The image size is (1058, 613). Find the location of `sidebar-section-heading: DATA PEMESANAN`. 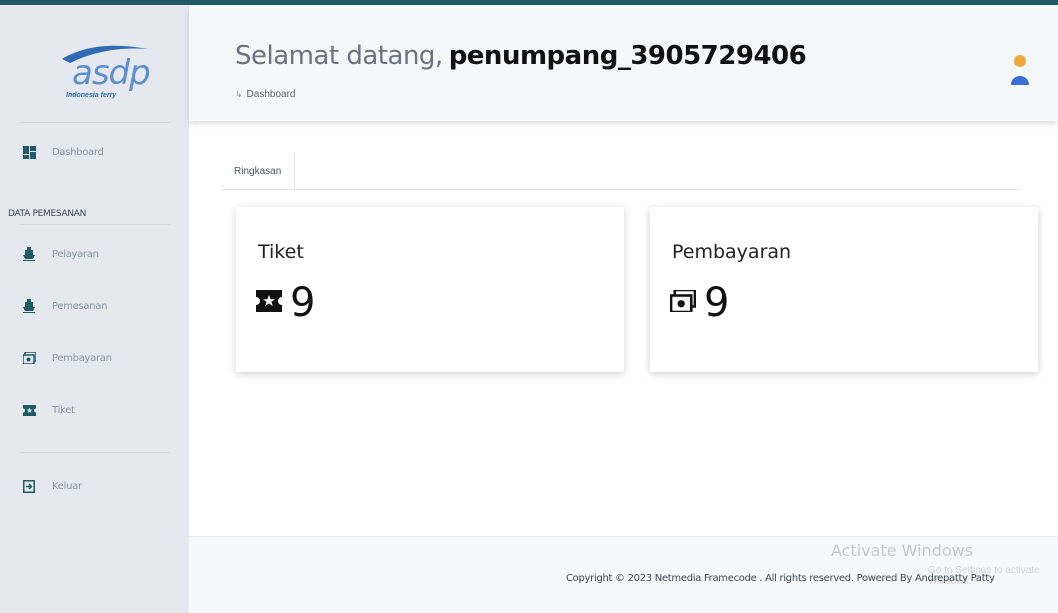

sidebar-section-heading: DATA PEMESANAN is located at coordinates (47, 214).